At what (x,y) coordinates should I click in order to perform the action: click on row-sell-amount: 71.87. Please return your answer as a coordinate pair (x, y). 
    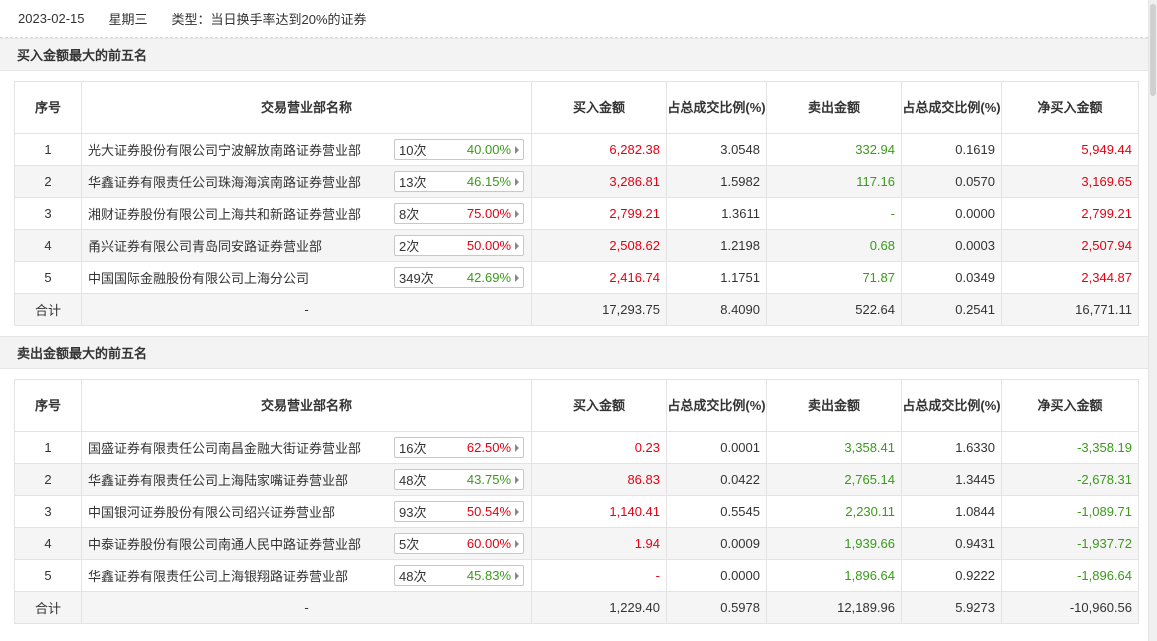
    Looking at the image, I should click on (834, 277).